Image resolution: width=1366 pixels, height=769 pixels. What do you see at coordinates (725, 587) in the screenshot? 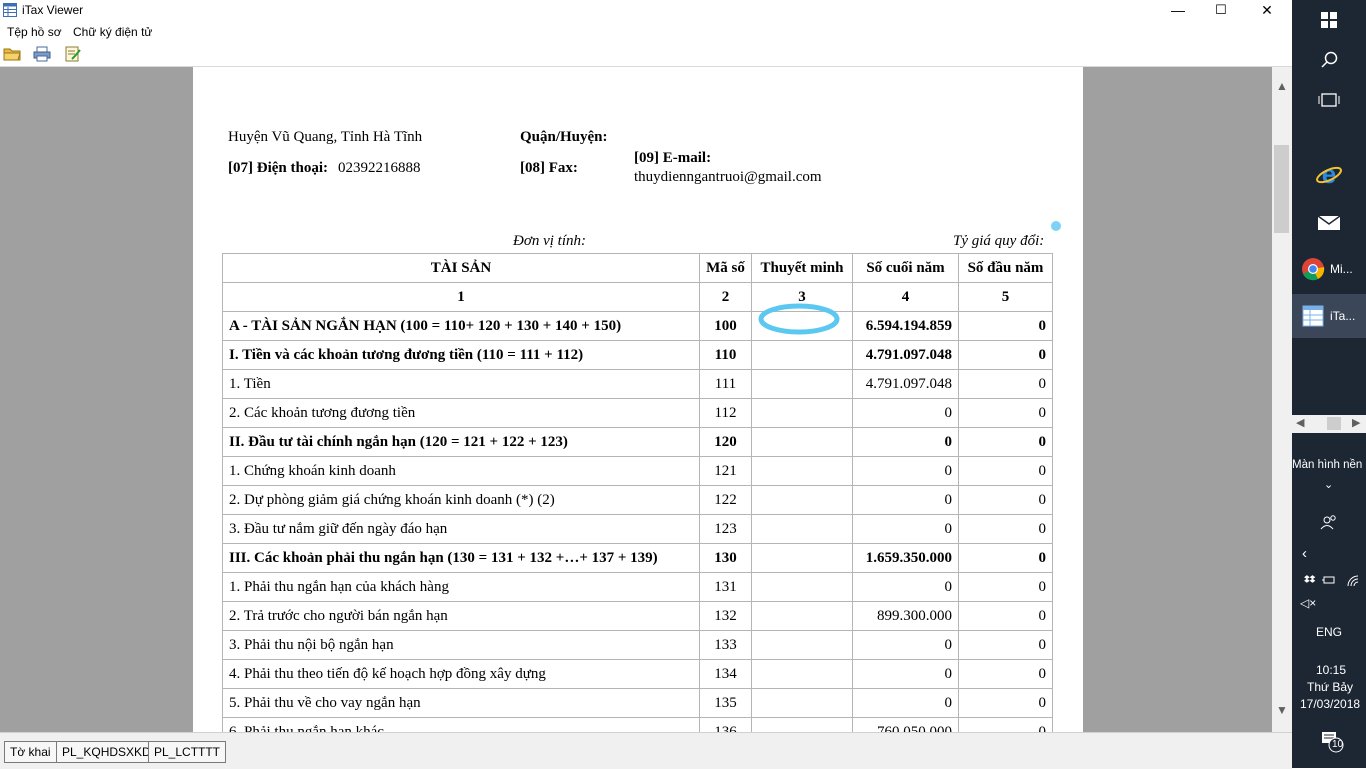
I see `row-code: 131` at bounding box center [725, 587].